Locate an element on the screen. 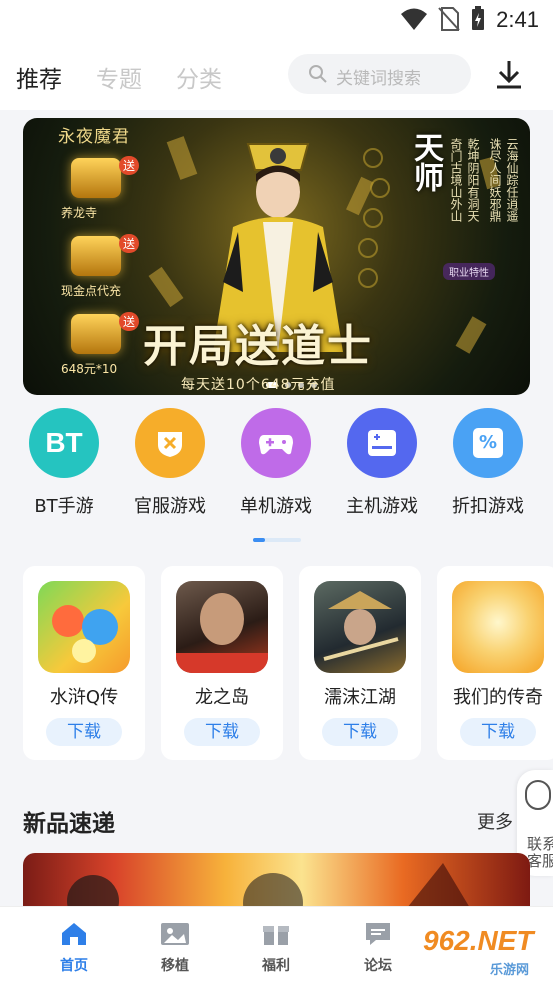 The height and width of the screenshot is (983, 553). game-card: 水浒Q传 下载 is located at coordinates (84, 663).